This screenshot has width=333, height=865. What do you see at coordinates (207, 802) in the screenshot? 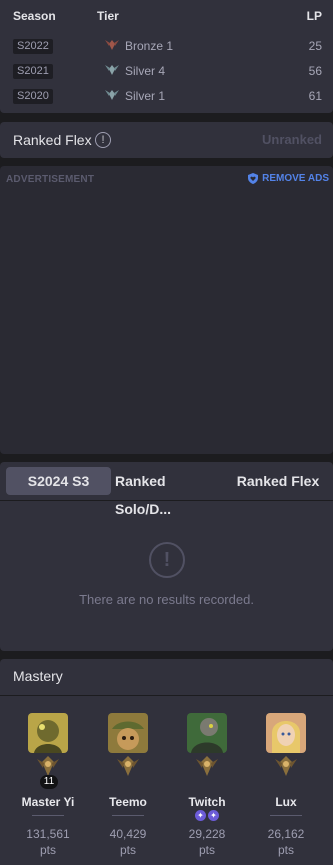
I see `champion-name: Twitch` at bounding box center [207, 802].